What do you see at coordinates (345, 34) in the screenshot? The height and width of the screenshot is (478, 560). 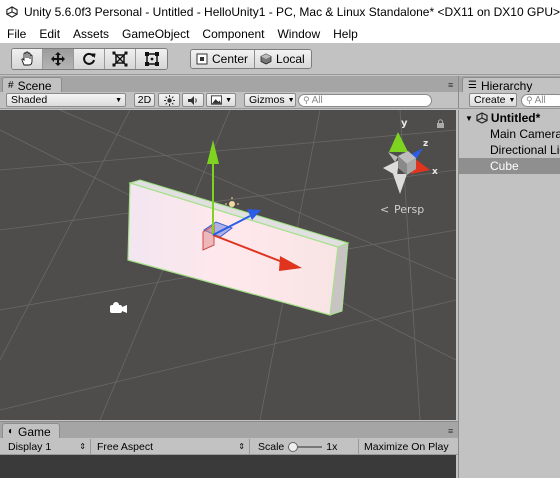 I see `menu-help: Help` at bounding box center [345, 34].